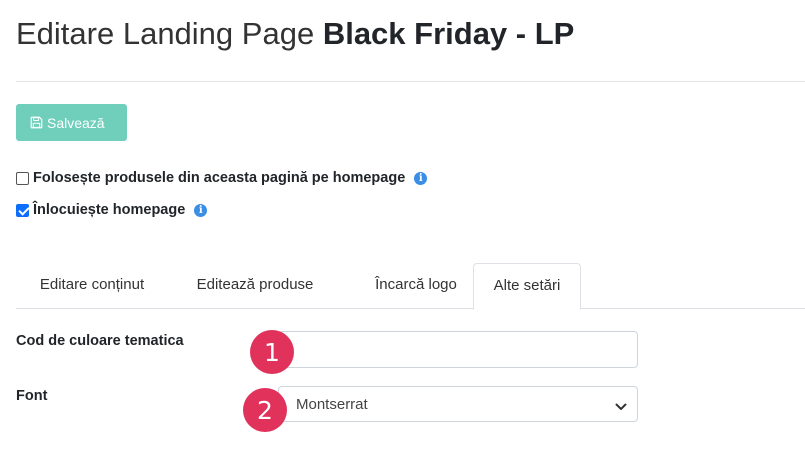 This screenshot has height=476, width=805. I want to click on chevron-down-icon, so click(621, 407).